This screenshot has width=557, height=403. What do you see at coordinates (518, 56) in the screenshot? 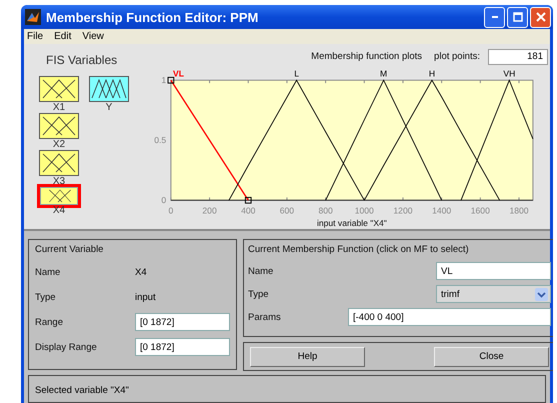
I see `plot-points-field: 181` at bounding box center [518, 56].